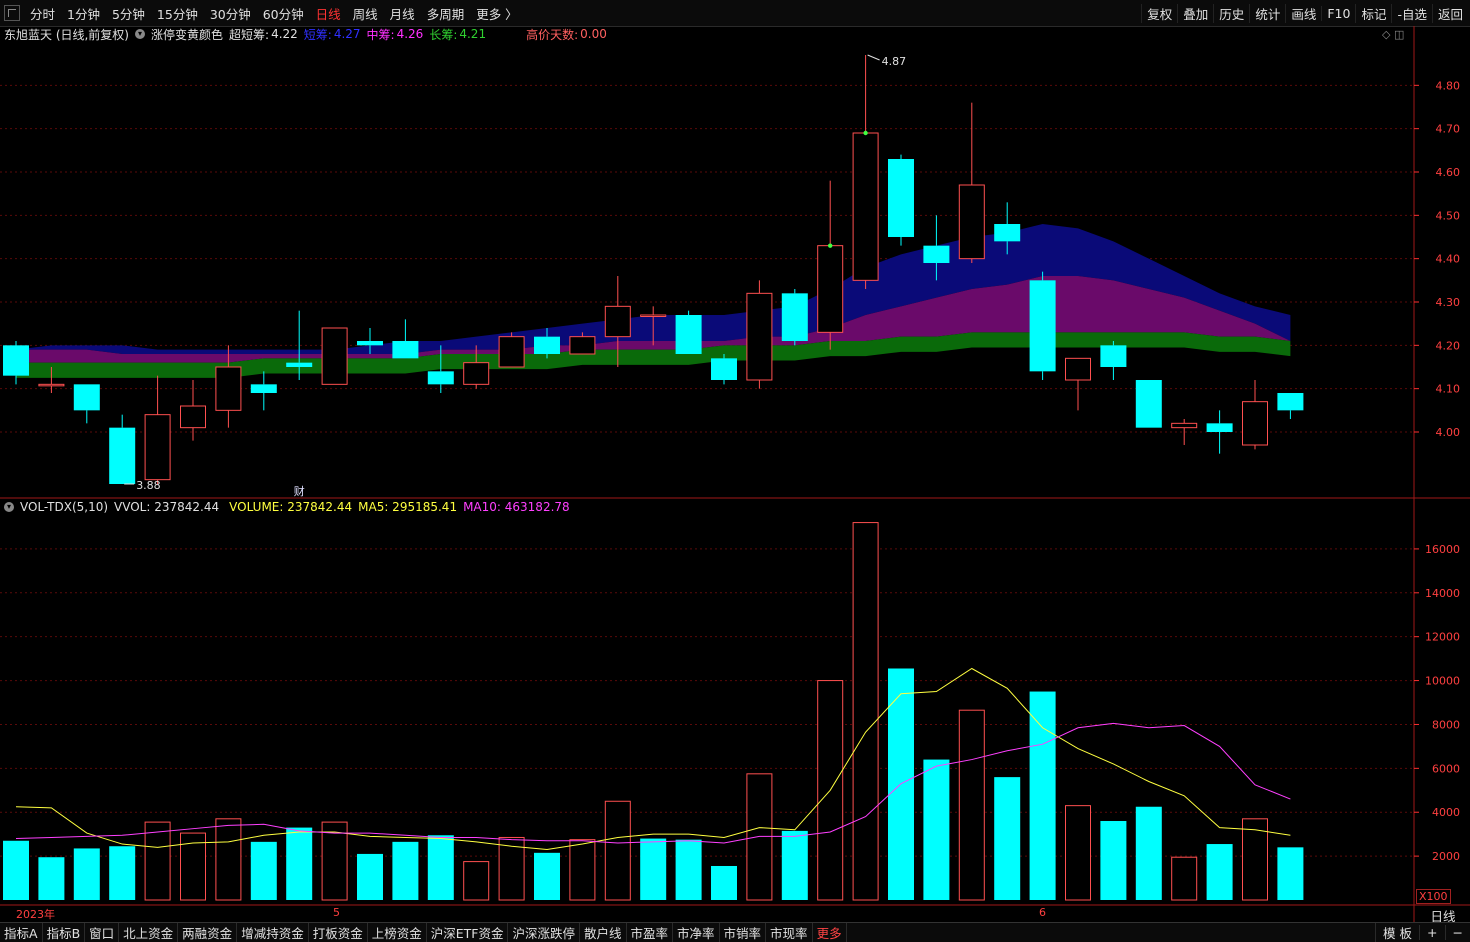 The width and height of the screenshot is (1470, 942). Describe the element at coordinates (743, 932) in the screenshot. I see `bottom-tab-13: 市销率` at that location.